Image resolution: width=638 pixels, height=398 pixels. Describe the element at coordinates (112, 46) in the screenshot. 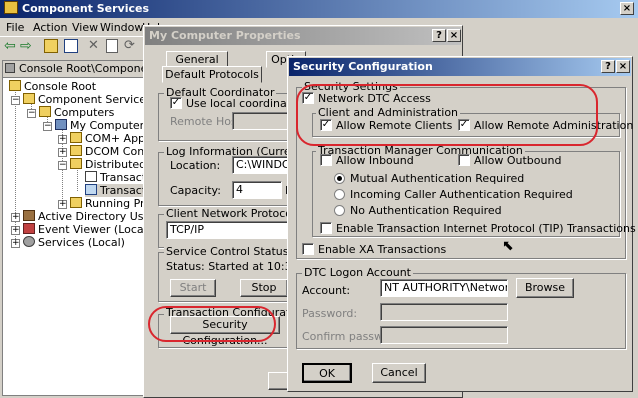

I see `properties-icon` at that location.